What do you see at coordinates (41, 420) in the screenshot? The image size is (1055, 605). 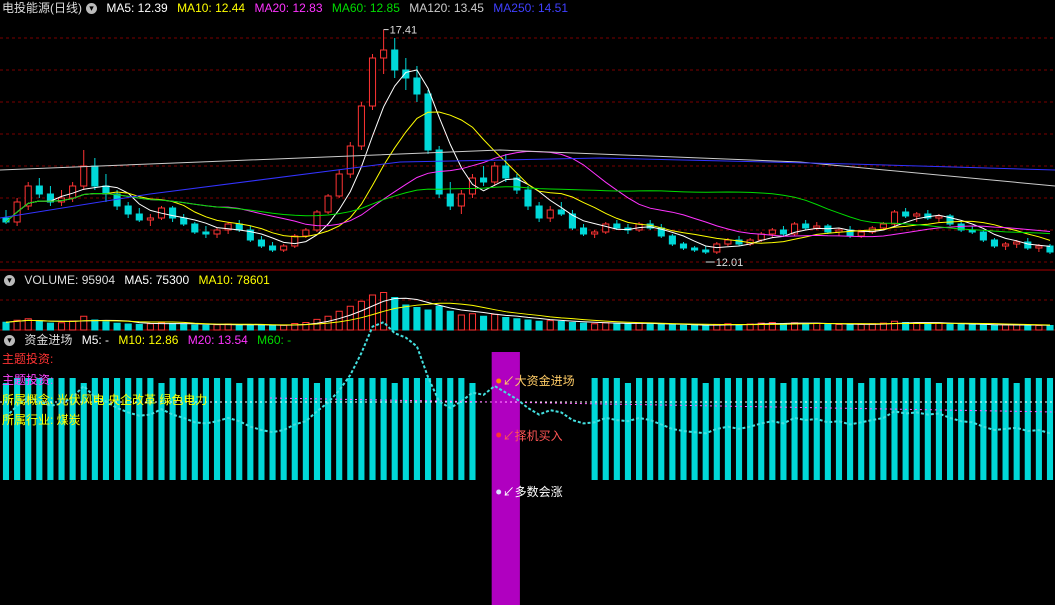 I see `industry-label: 所属行业: 煤炭` at bounding box center [41, 420].